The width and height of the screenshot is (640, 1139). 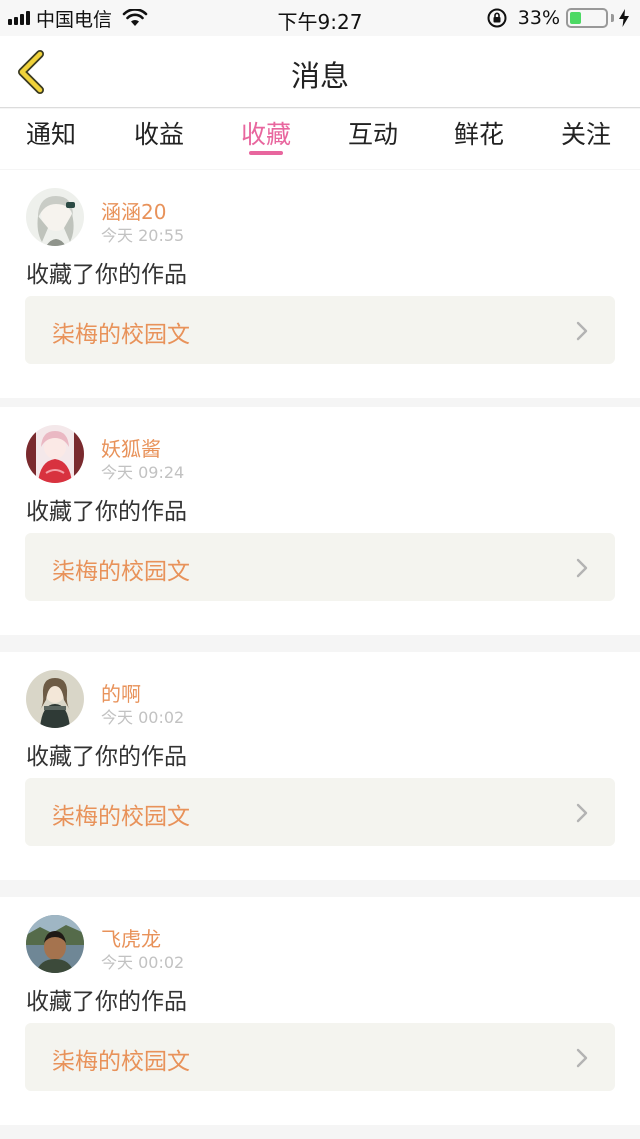 What do you see at coordinates (320, 18) in the screenshot?
I see `status-bar: 中国电信 下午9:27 33%` at bounding box center [320, 18].